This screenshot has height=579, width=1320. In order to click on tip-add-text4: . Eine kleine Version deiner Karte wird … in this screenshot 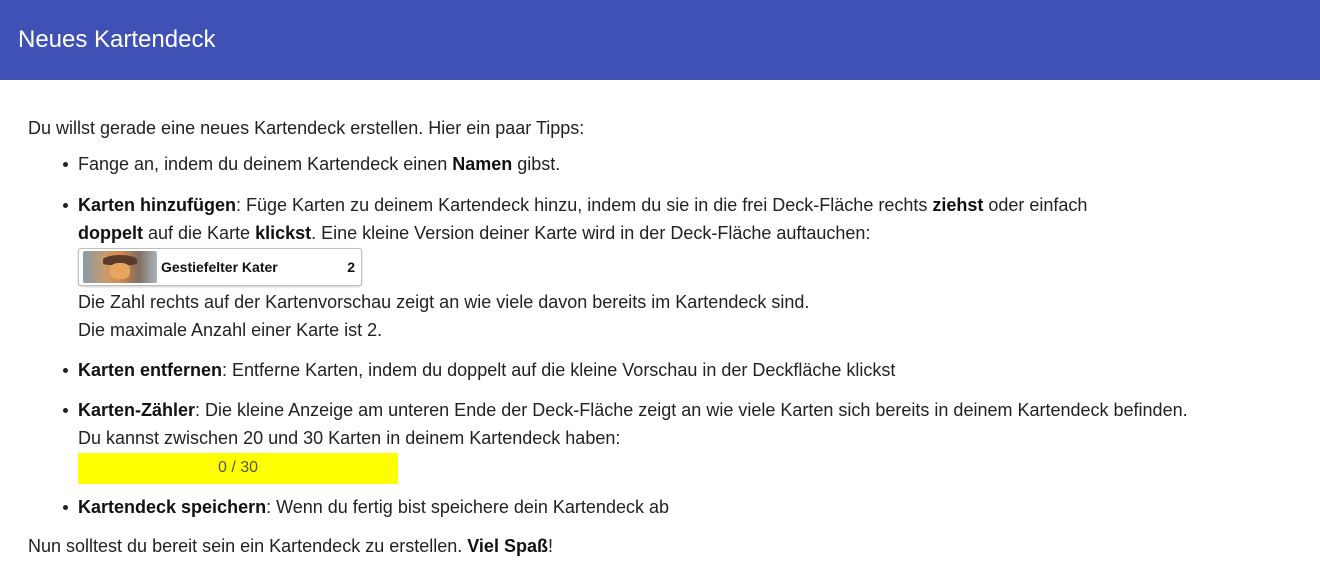, I will do `click(591, 233)`.